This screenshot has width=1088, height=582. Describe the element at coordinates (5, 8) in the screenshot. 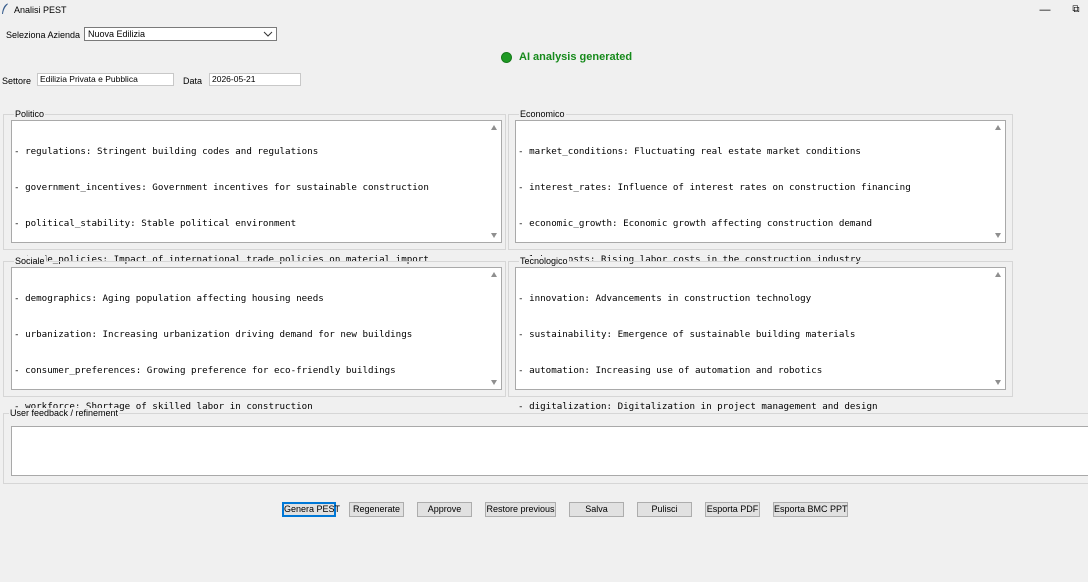

I see `feather-icon` at that location.